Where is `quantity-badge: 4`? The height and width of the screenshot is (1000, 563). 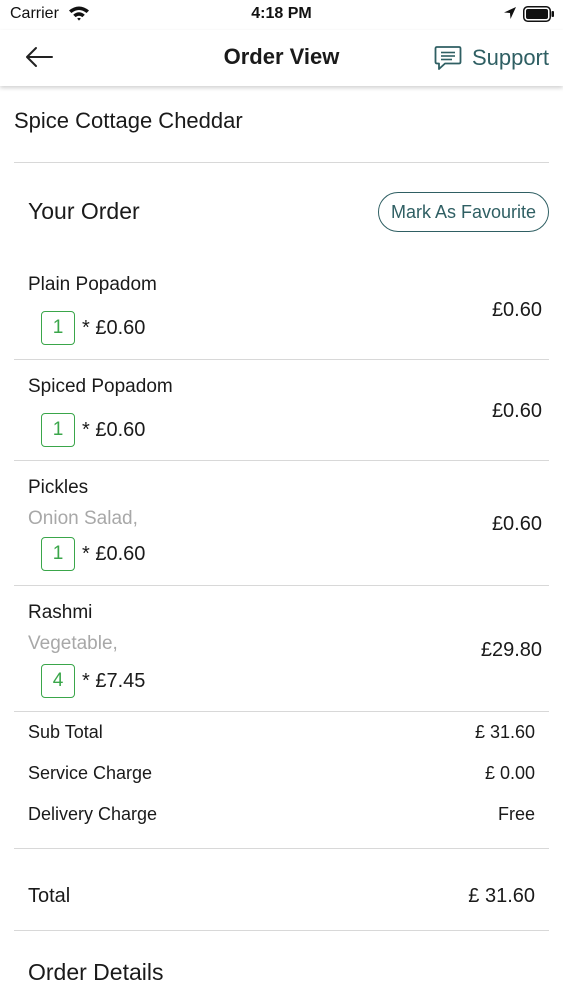
quantity-badge: 4 is located at coordinates (58, 681).